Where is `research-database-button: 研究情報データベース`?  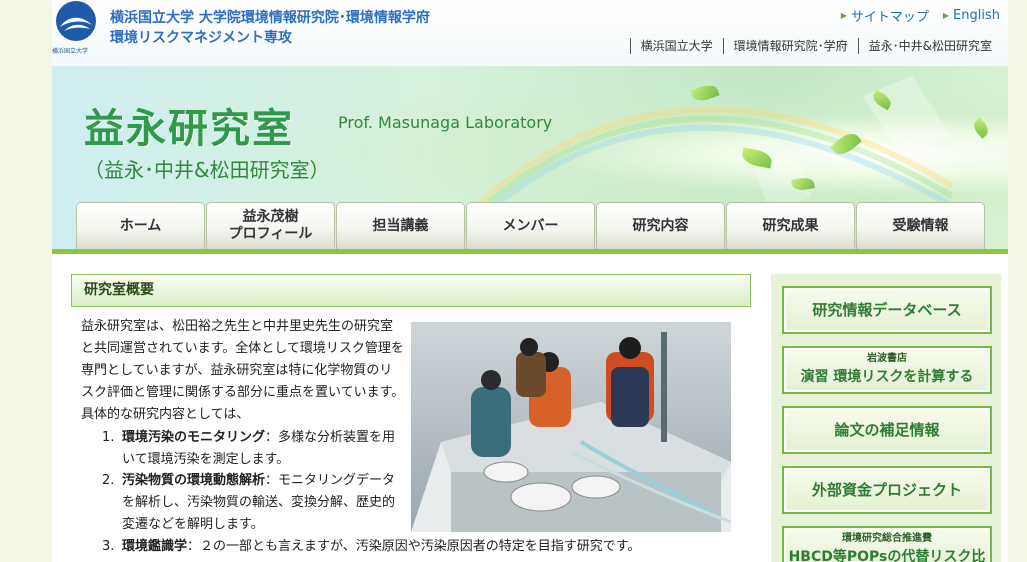
research-database-button: 研究情報データベース is located at coordinates (887, 310).